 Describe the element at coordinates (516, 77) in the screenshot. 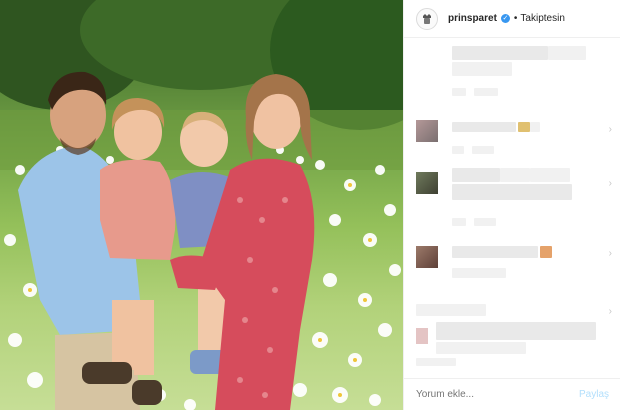

I see `caption-block` at that location.